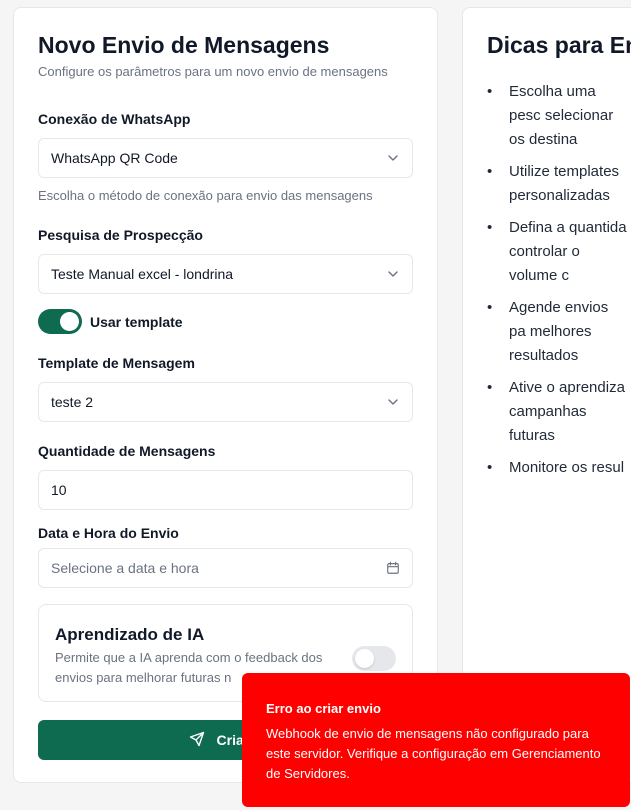 The width and height of the screenshot is (631, 810). I want to click on quantity-value: 10, so click(59, 490).